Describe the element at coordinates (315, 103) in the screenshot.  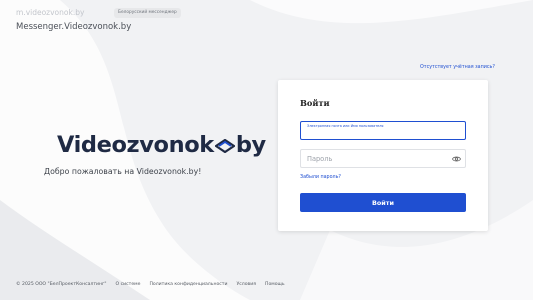
I see `login-title: Войти` at that location.